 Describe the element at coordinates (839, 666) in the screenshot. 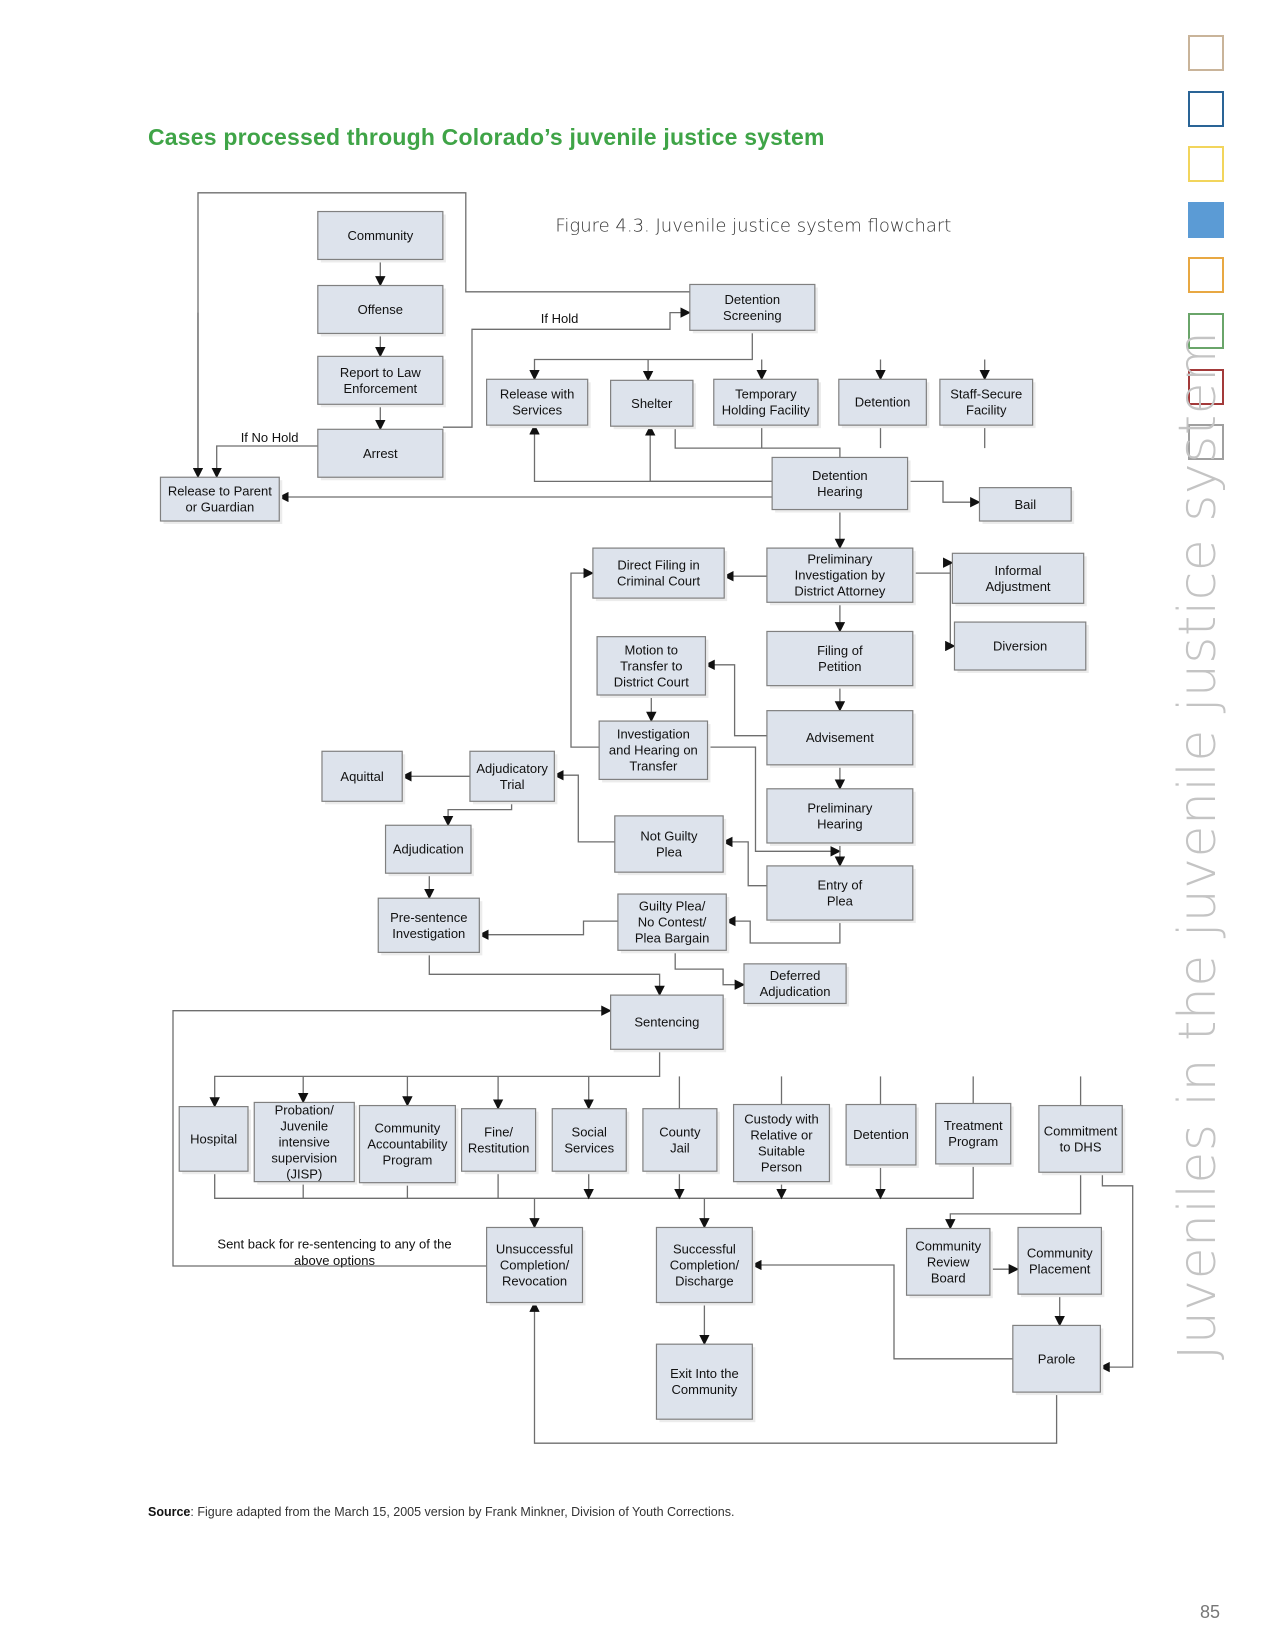

I see `node-label: Petition` at that location.